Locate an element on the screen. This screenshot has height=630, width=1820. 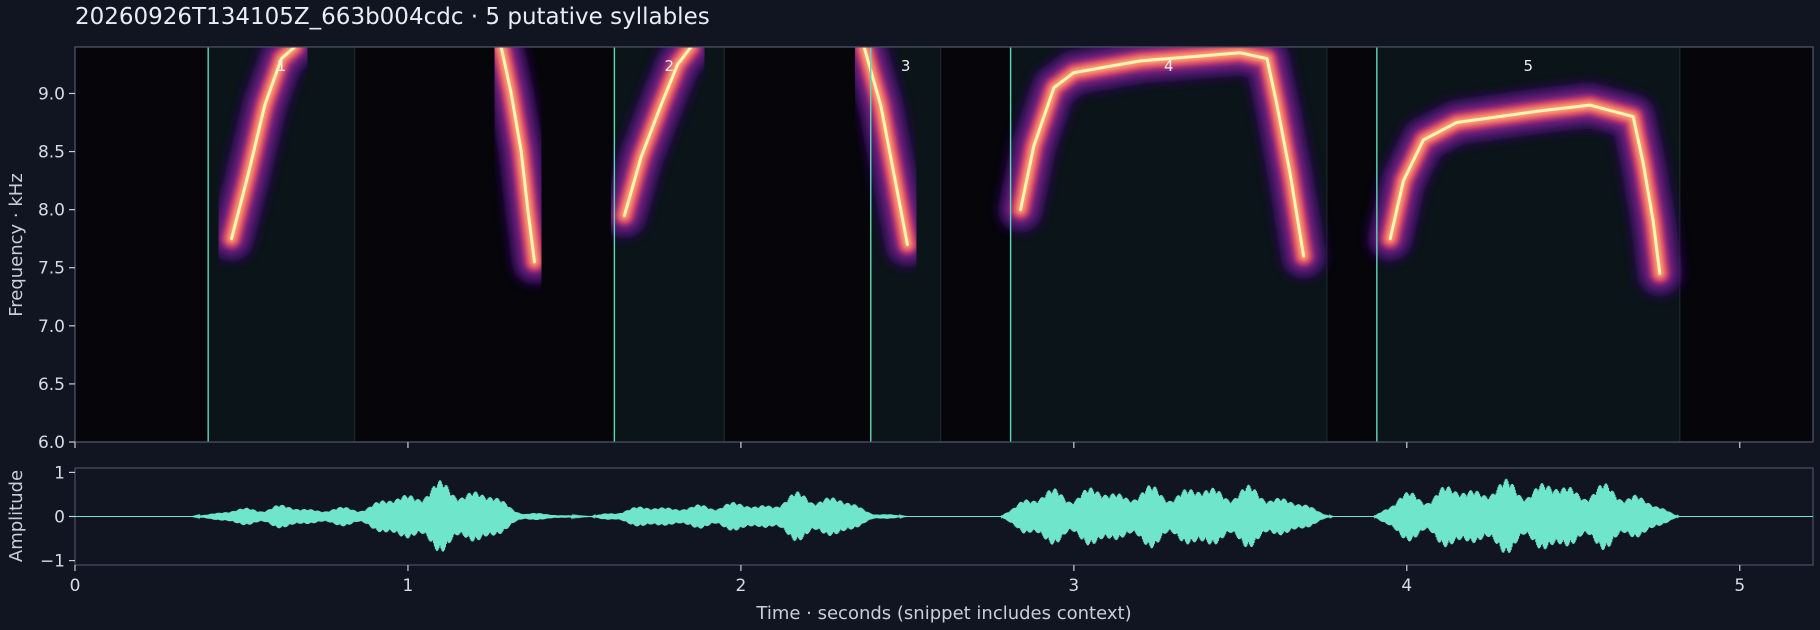
x-tick-label: 2 is located at coordinates (740, 586).